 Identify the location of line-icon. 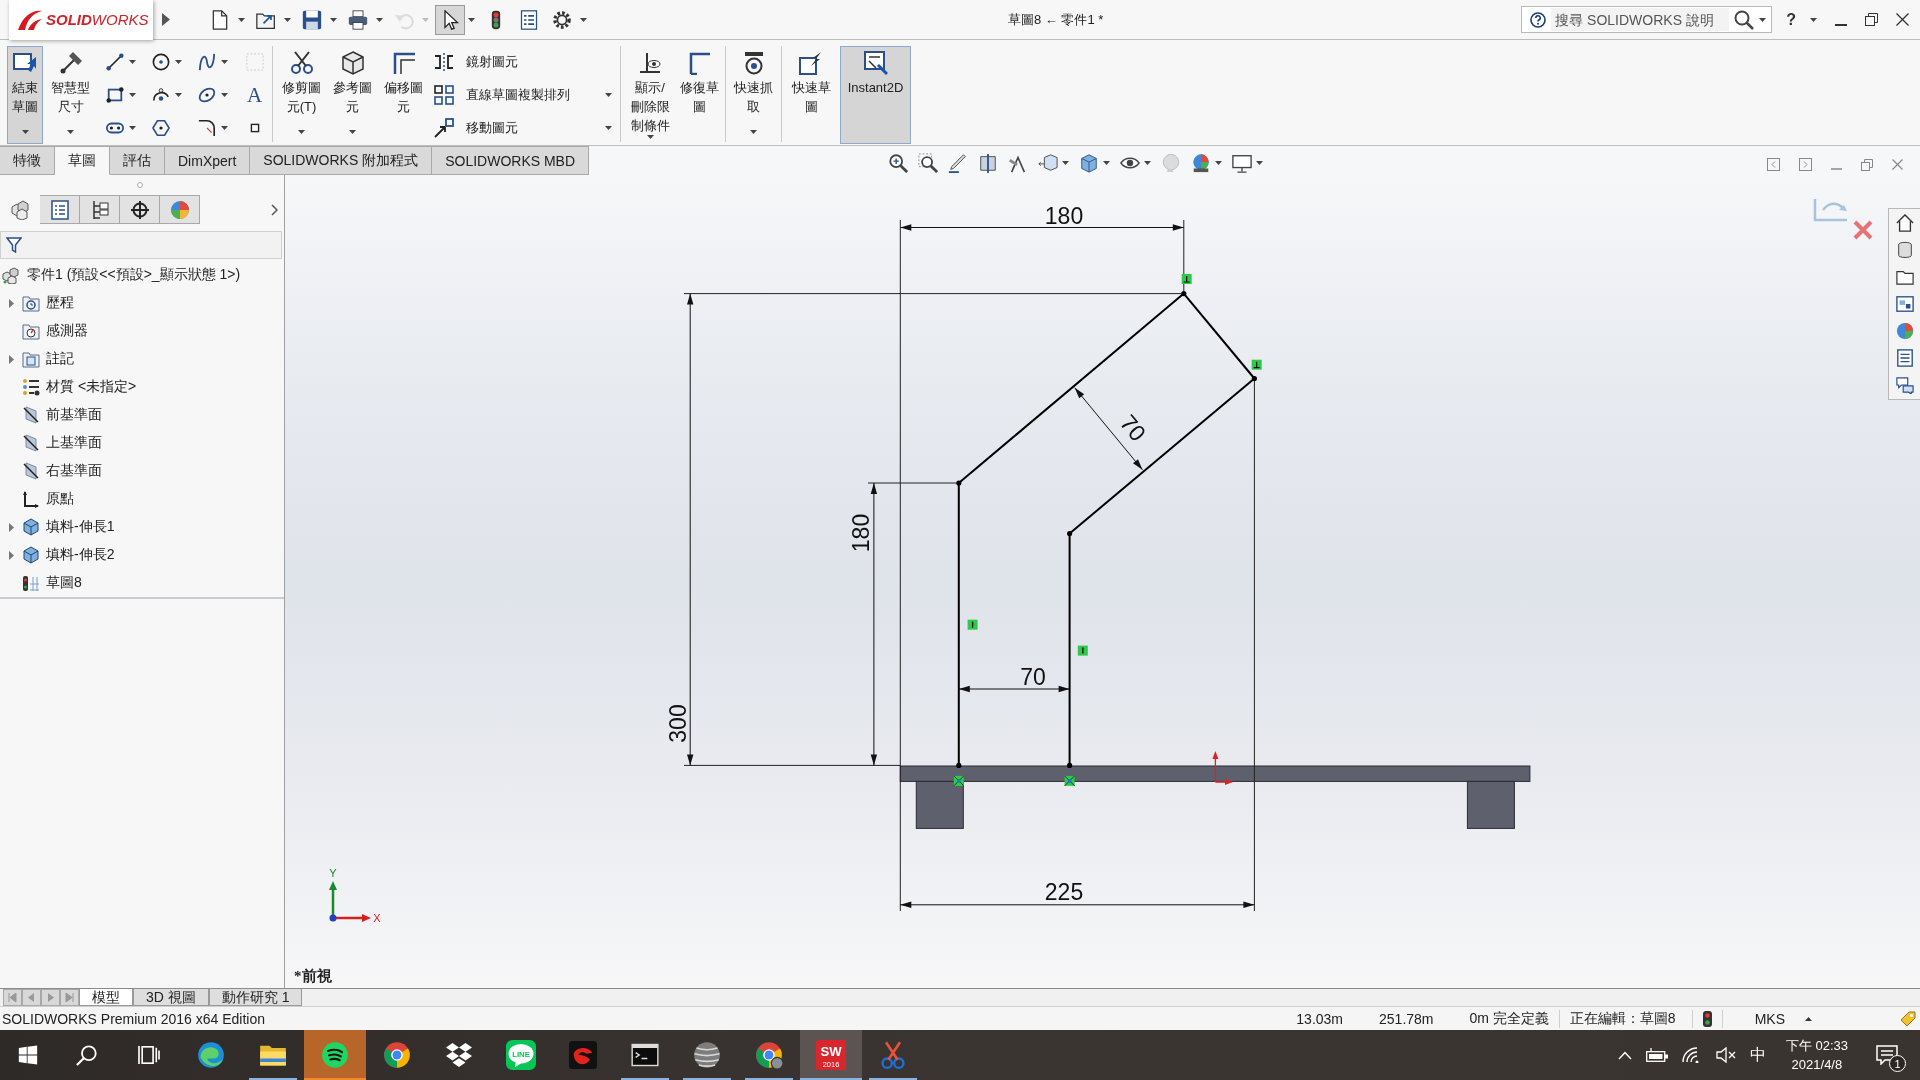
(115, 61).